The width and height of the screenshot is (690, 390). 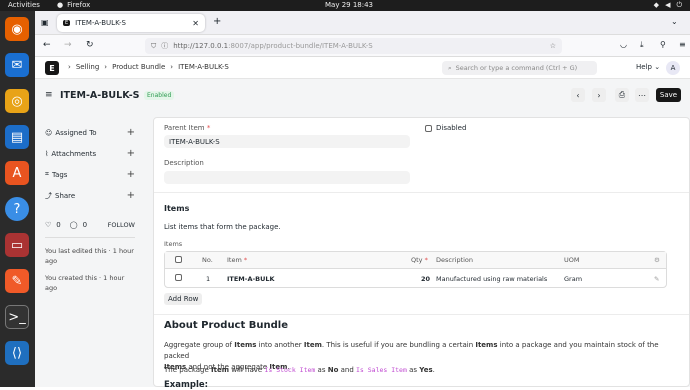 I want to click on like-count: 0, so click(x=58, y=225).